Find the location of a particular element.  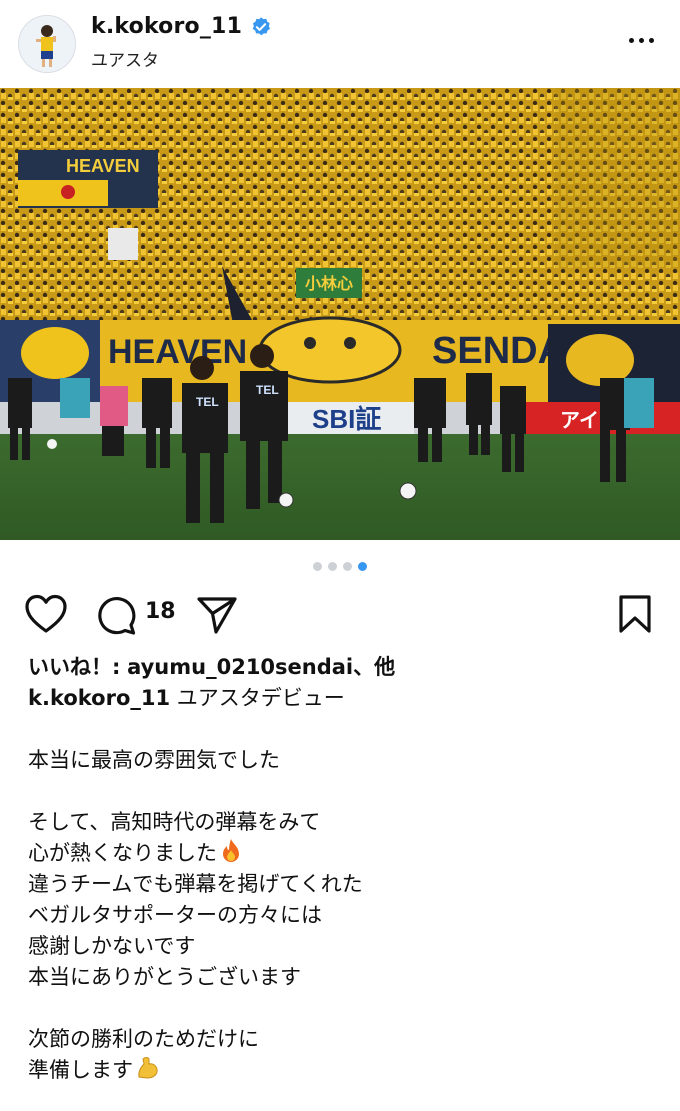

caption-line: 感謝しかないです is located at coordinates (112, 946).